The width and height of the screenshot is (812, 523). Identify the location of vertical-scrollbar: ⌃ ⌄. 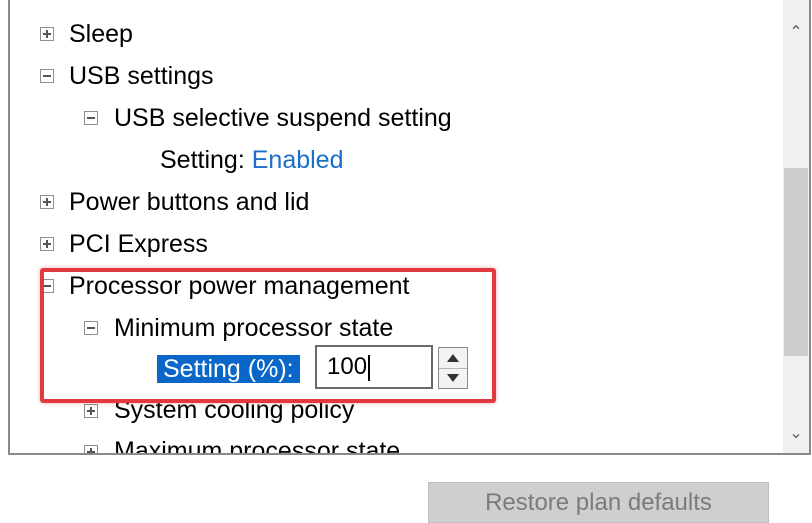
(796, 226).